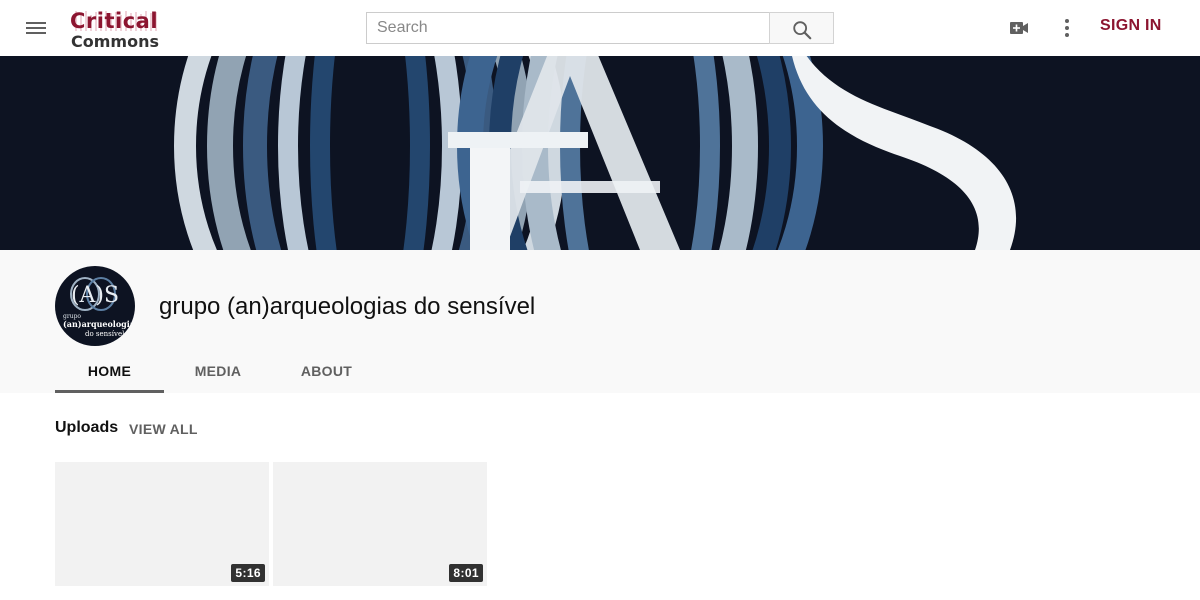 The width and height of the screenshot is (1200, 600). What do you see at coordinates (248, 573) in the screenshot?
I see `video-duration: 5:16` at bounding box center [248, 573].